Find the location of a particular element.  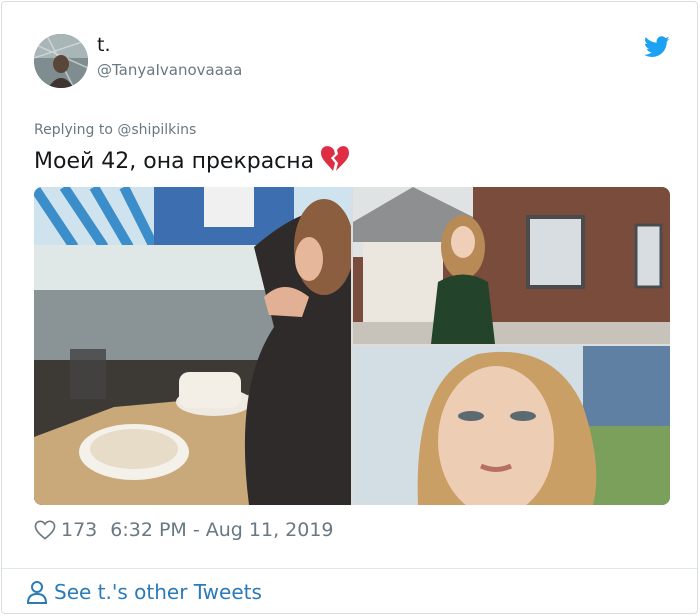

photo-house is located at coordinates (511, 265).